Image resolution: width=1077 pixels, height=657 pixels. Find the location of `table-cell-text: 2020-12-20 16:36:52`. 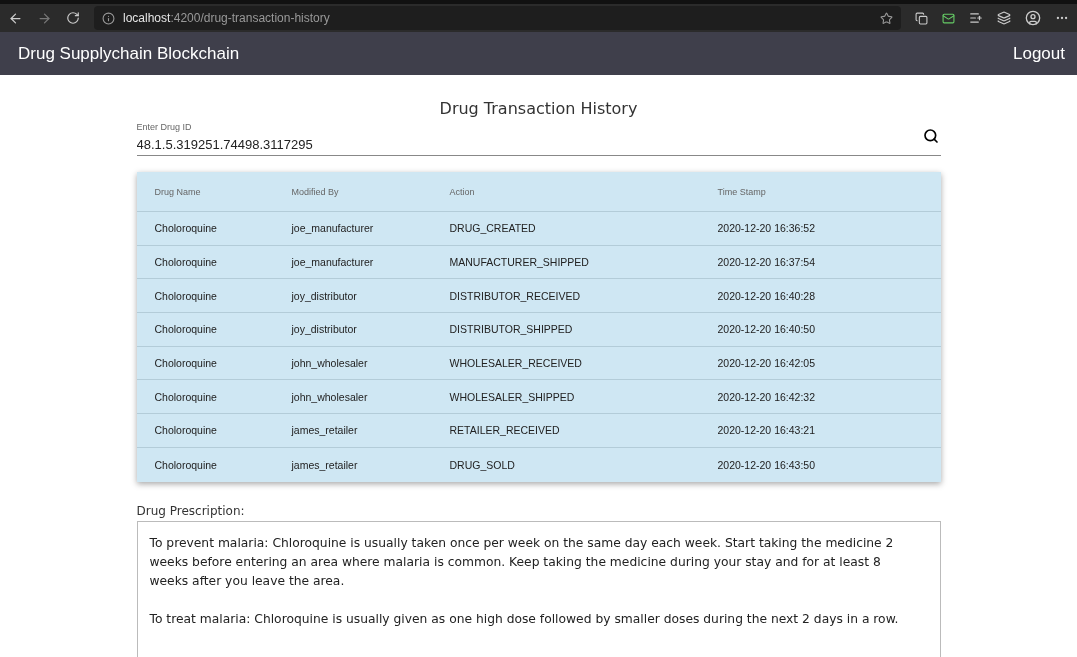

table-cell-text: 2020-12-20 16:36:52 is located at coordinates (766, 228).